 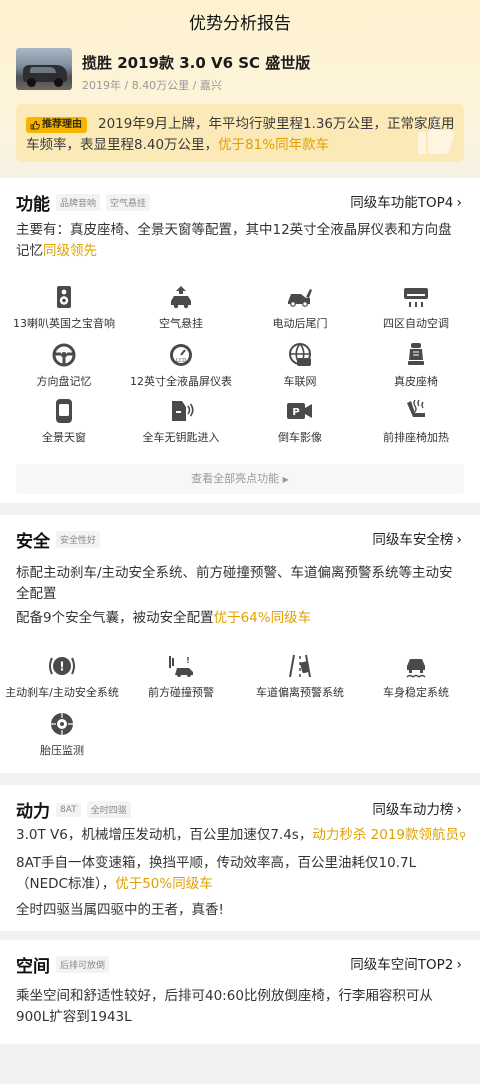 What do you see at coordinates (300, 354) in the screenshot?
I see `connected-car-icon` at bounding box center [300, 354].